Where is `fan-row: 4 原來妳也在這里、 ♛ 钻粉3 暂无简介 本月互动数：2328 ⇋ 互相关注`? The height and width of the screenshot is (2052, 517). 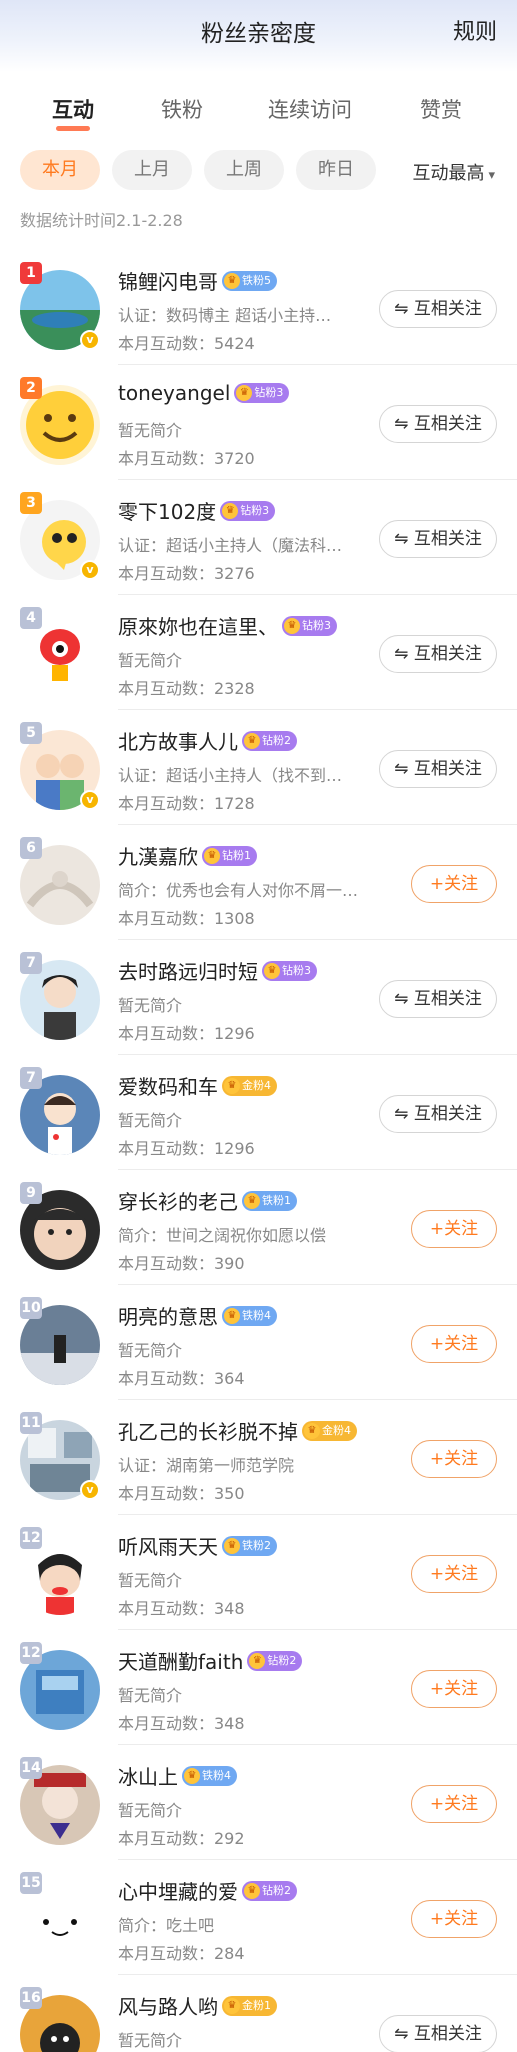 fan-row: 4 原來妳也在這里、 ♛ 钻粉3 暂无简介 本月互动数：2328 ⇋ 互相关注 is located at coordinates (258, 652).